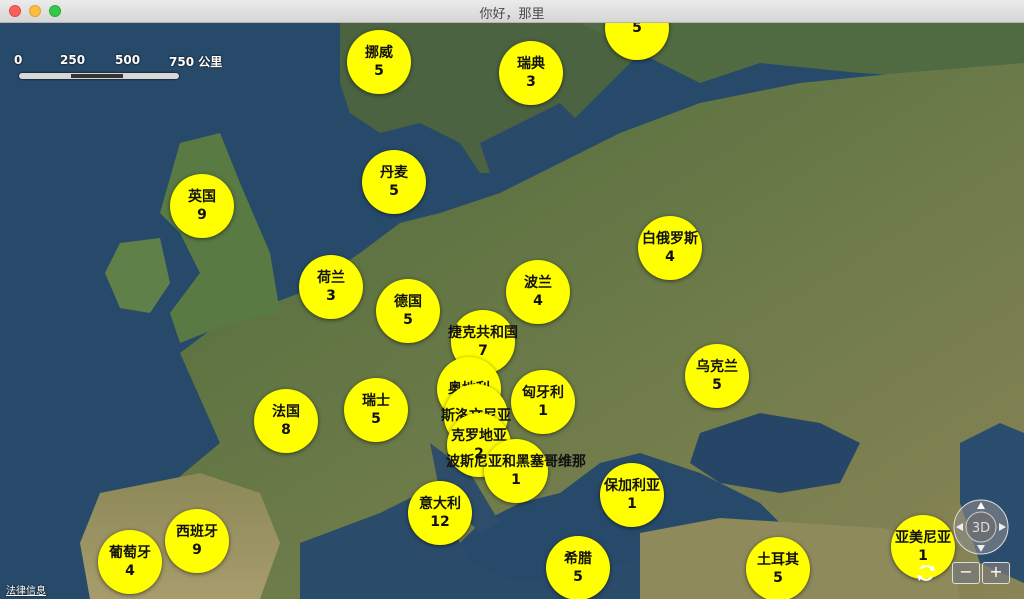 The width and height of the screenshot is (1024, 599). Describe the element at coordinates (376, 401) in the screenshot. I see `marker-name: 瑞士` at that location.